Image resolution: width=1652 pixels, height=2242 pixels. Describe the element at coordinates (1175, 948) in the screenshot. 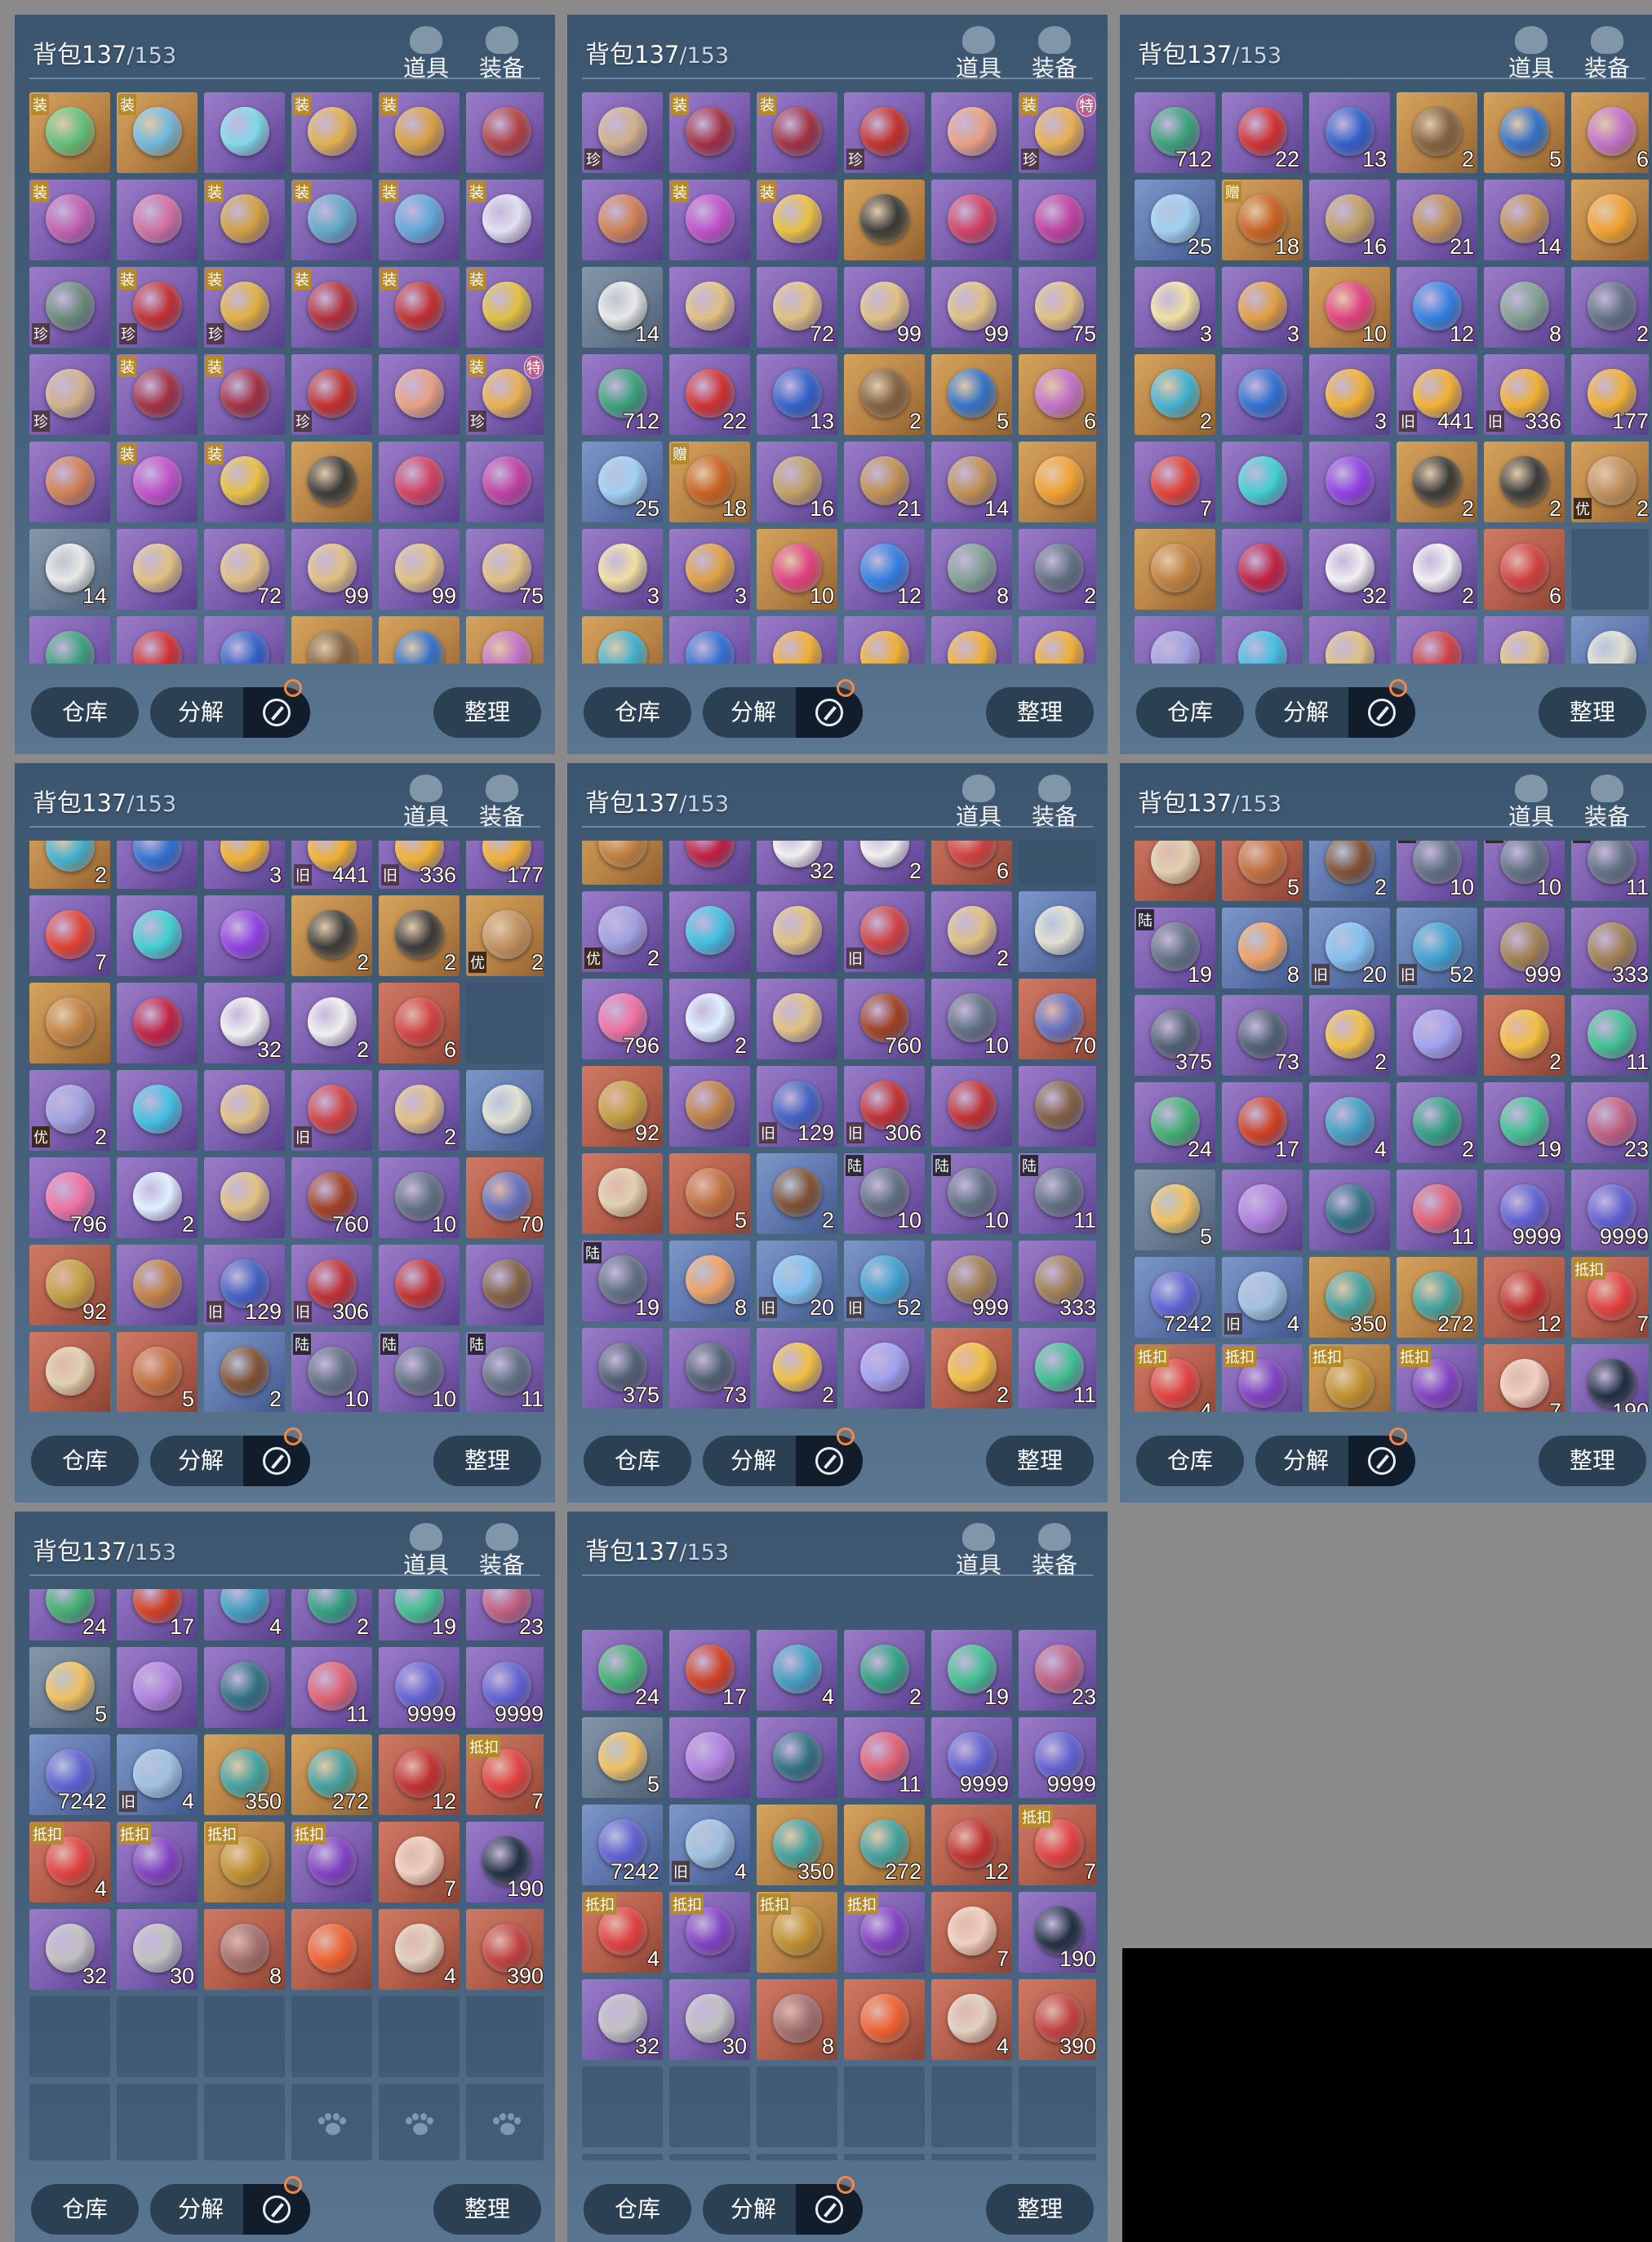

I see `inventory-slot: 陆 19` at that location.